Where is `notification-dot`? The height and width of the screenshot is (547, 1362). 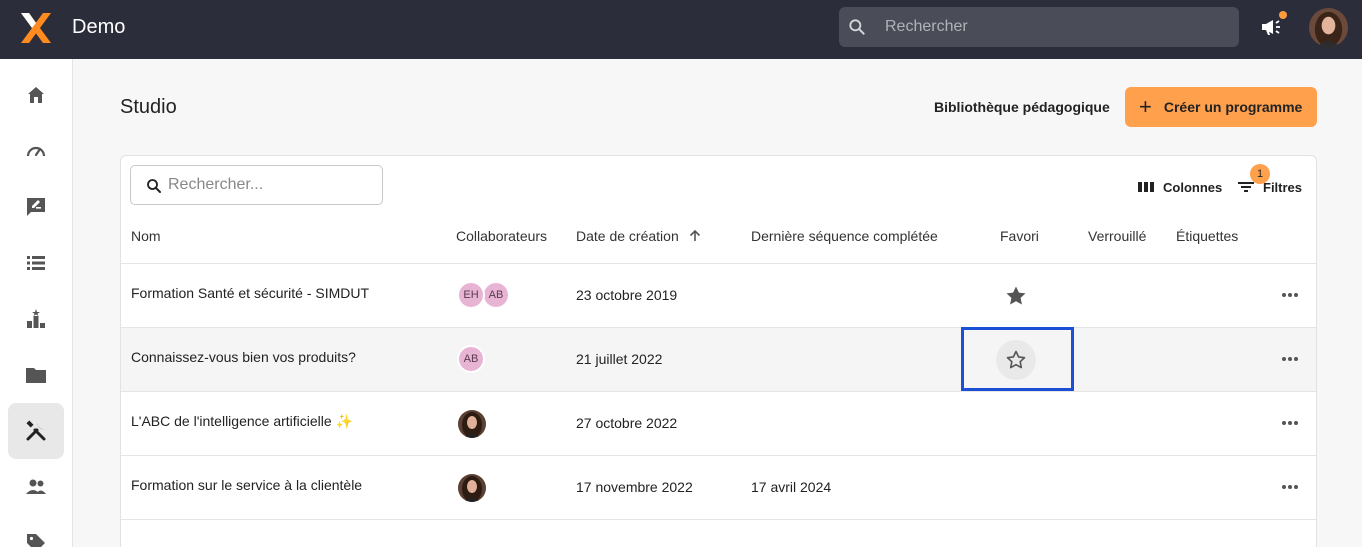 notification-dot is located at coordinates (1283, 15).